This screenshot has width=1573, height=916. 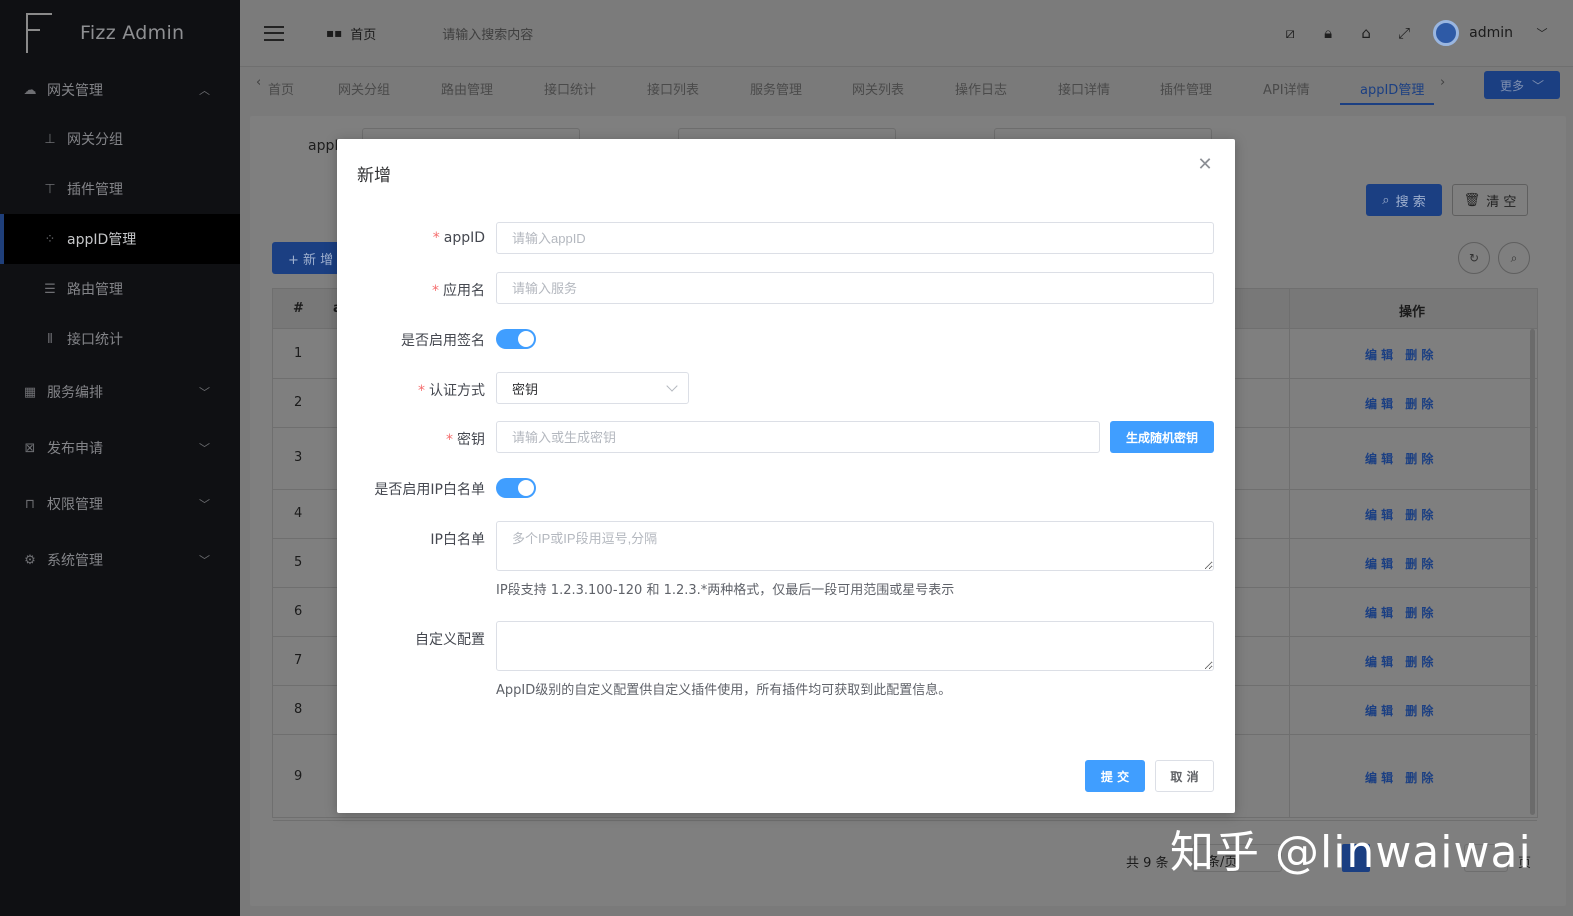 I want to click on lock-icon: 🔒︎, so click(x=1328, y=33).